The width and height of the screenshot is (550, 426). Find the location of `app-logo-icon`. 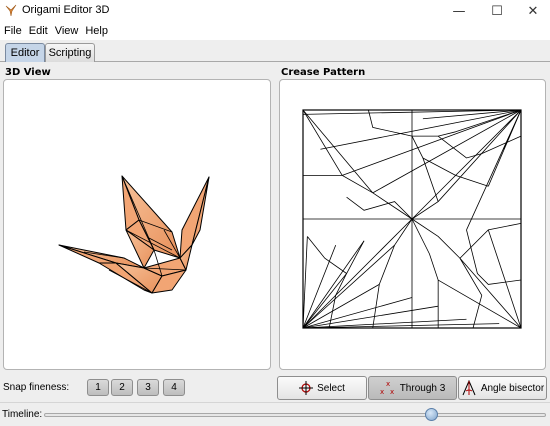

app-logo-icon is located at coordinates (11, 10).